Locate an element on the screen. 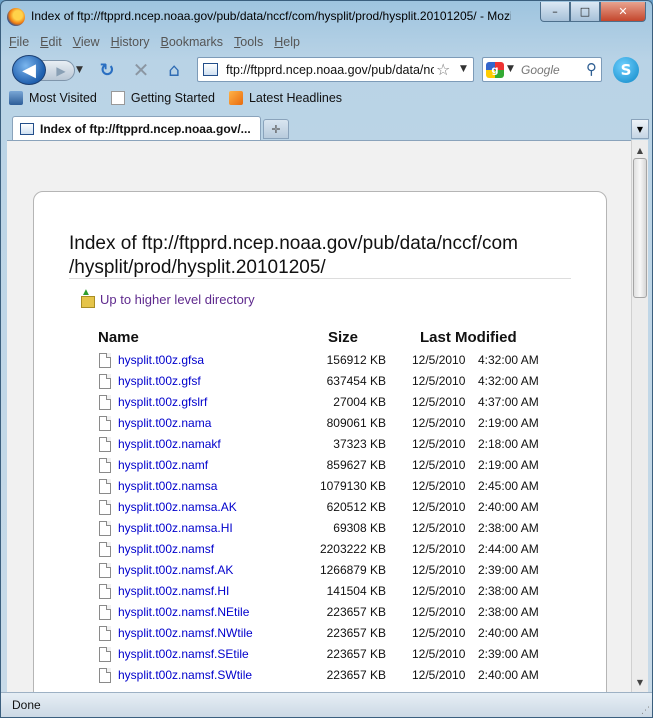 Image resolution: width=653 pixels, height=718 pixels. file-name-link: hysplit.t00z.namsf.NWtile is located at coordinates (185, 633).